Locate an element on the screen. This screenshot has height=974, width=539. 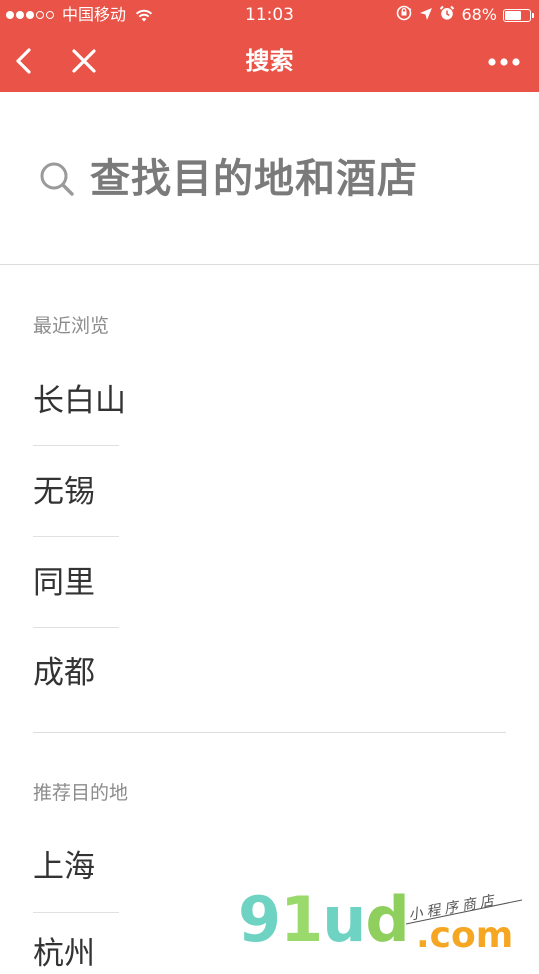
list-item: 成都 is located at coordinates (64, 673).